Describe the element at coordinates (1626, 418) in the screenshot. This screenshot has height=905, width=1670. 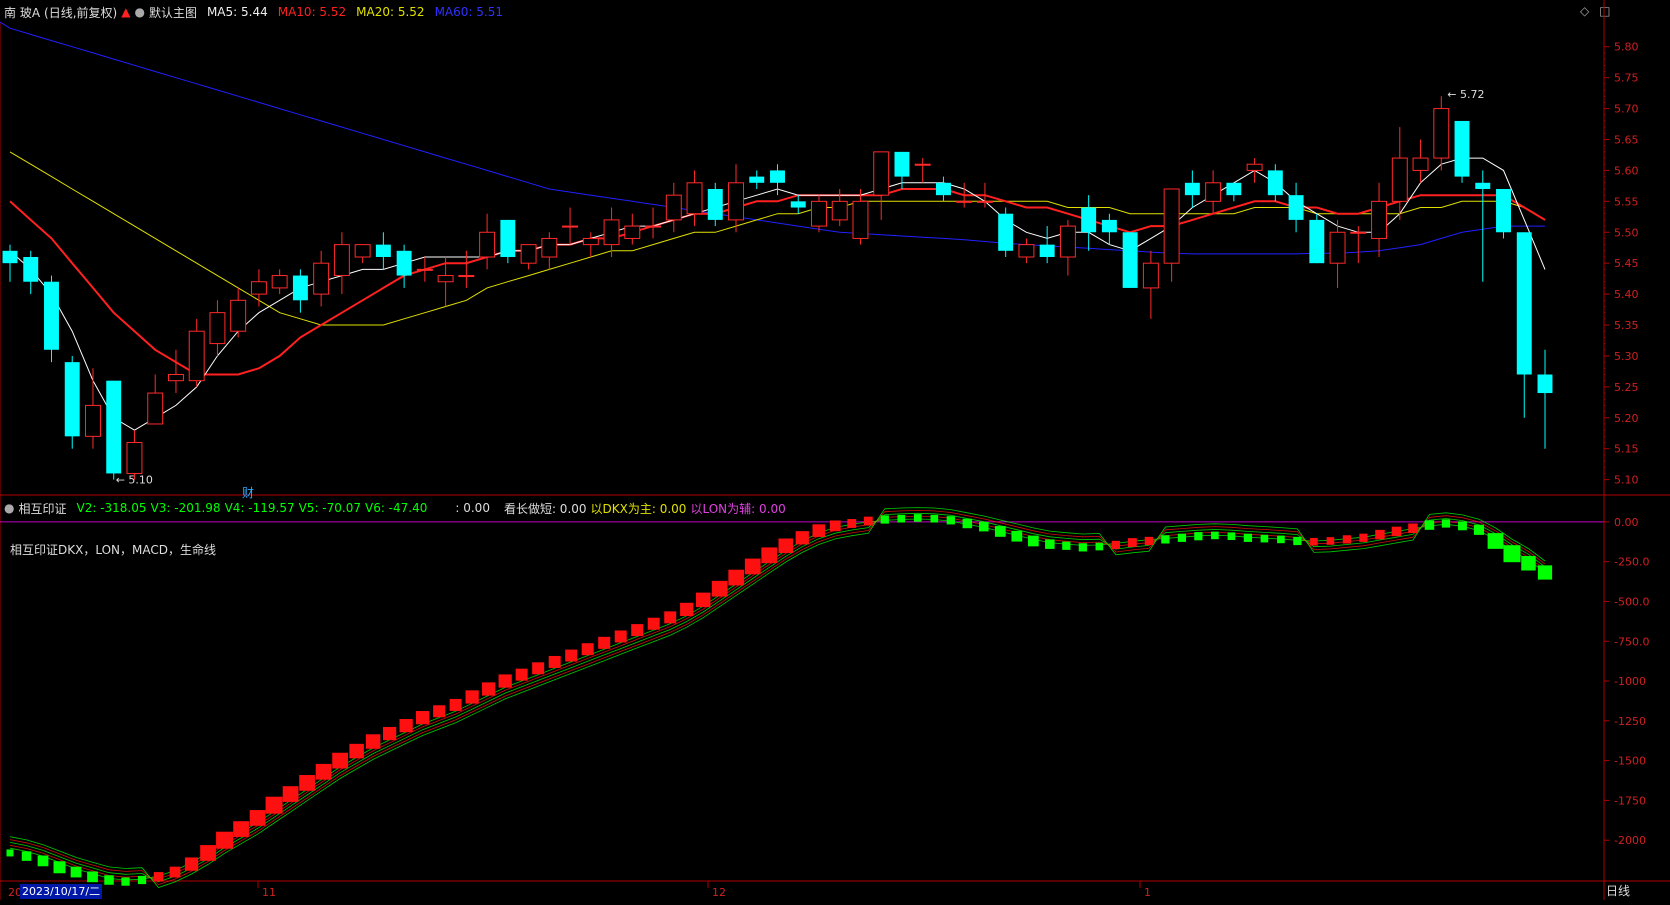
I see `price-tick-label: 5.20` at that location.